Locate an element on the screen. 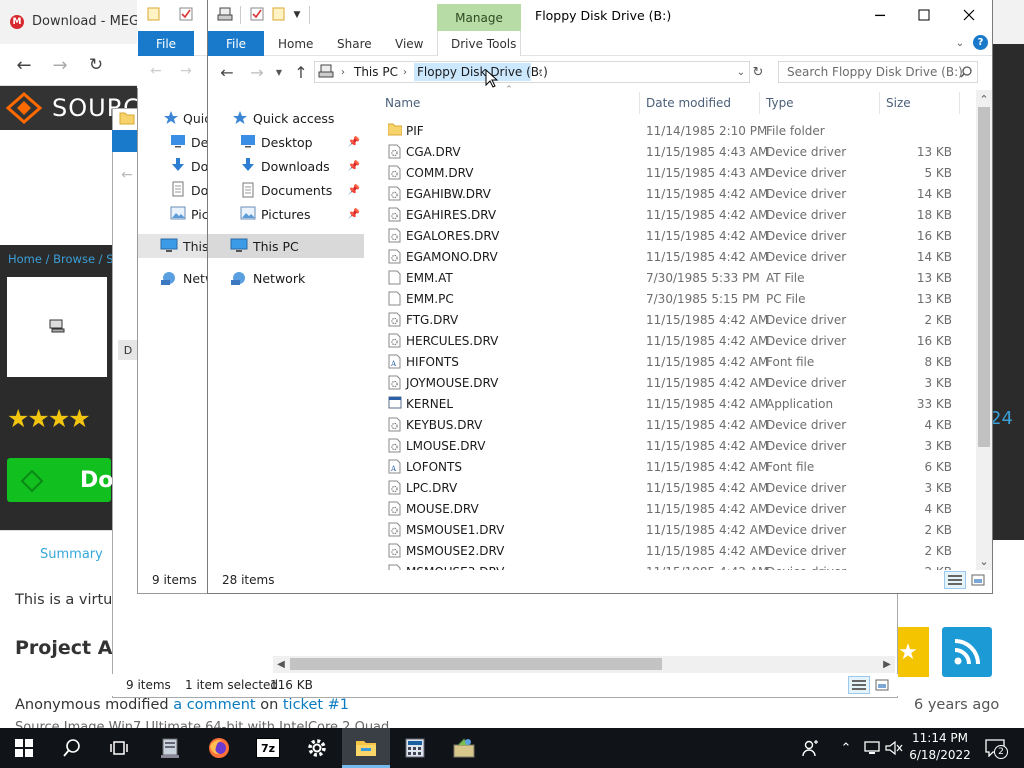  middle-window-file-tab is located at coordinates (125, 141).